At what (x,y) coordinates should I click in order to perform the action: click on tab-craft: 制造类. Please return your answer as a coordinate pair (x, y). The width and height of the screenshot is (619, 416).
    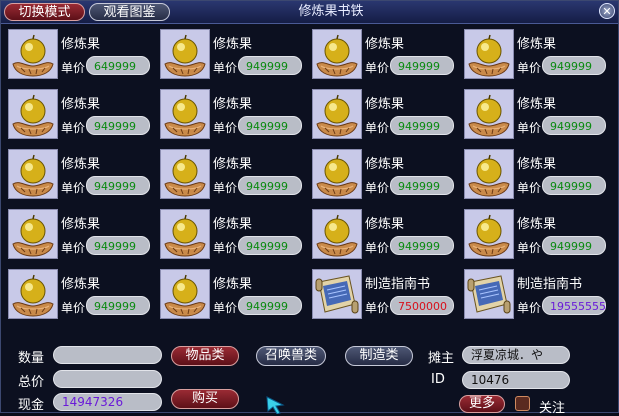
    Looking at the image, I should click on (379, 356).